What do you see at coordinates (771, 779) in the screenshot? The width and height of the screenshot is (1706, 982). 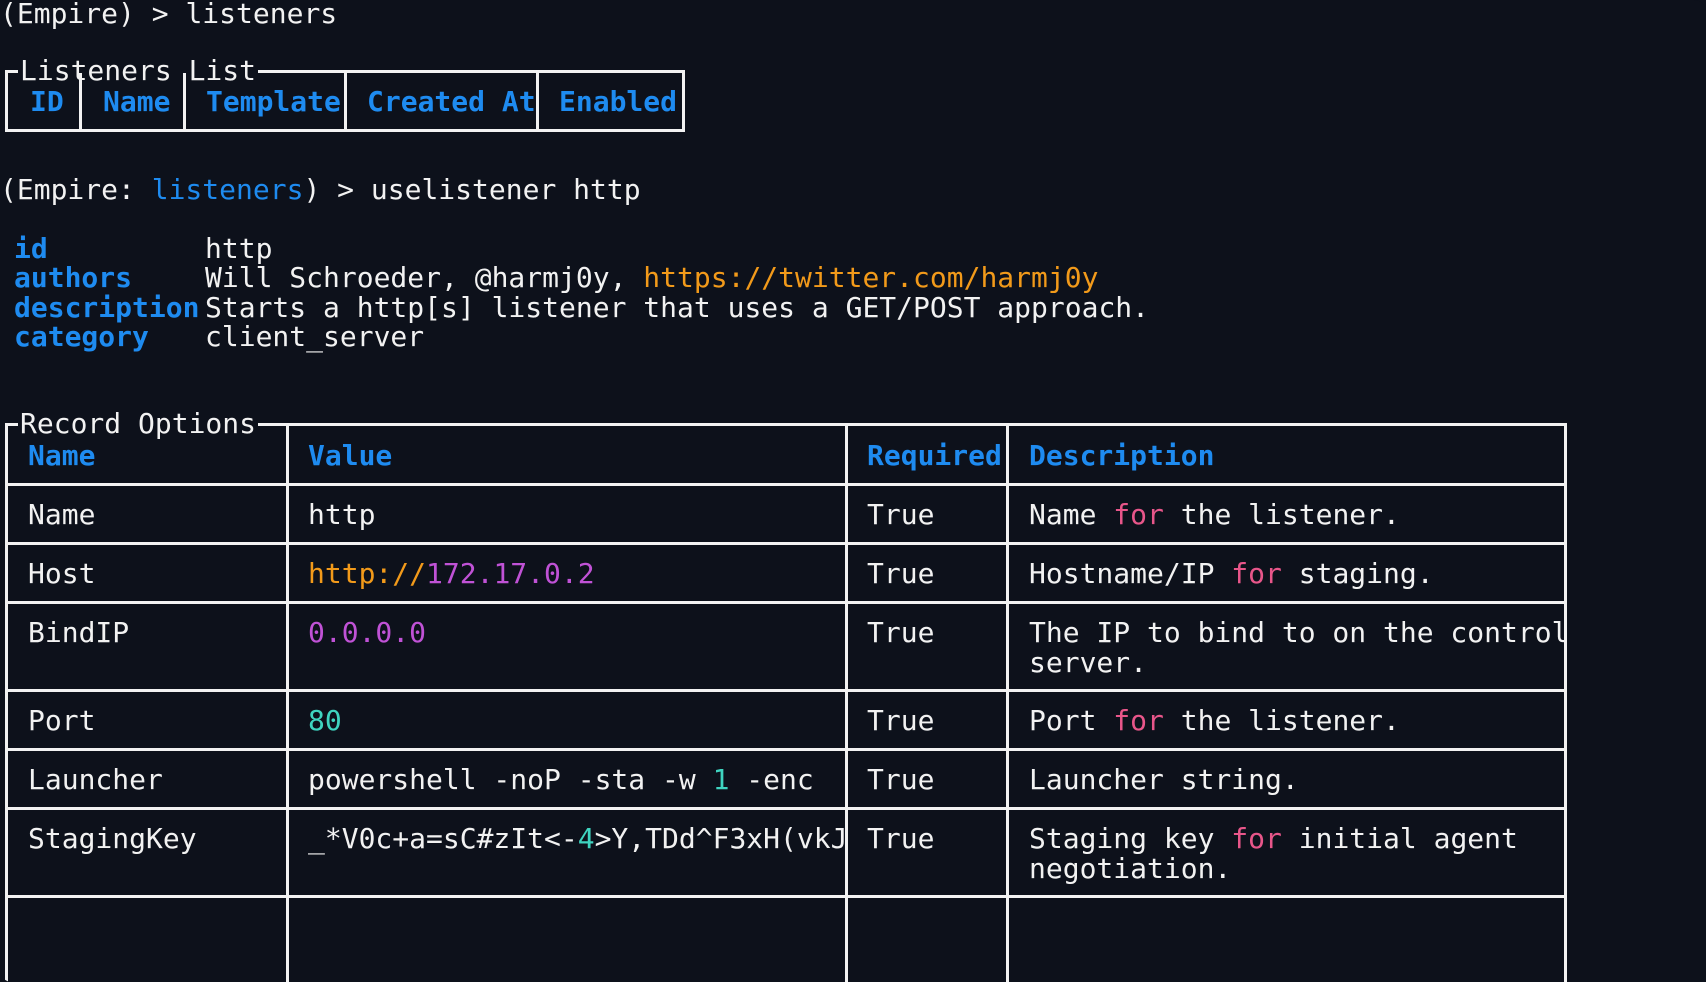 I see `value-text: -enc` at bounding box center [771, 779].